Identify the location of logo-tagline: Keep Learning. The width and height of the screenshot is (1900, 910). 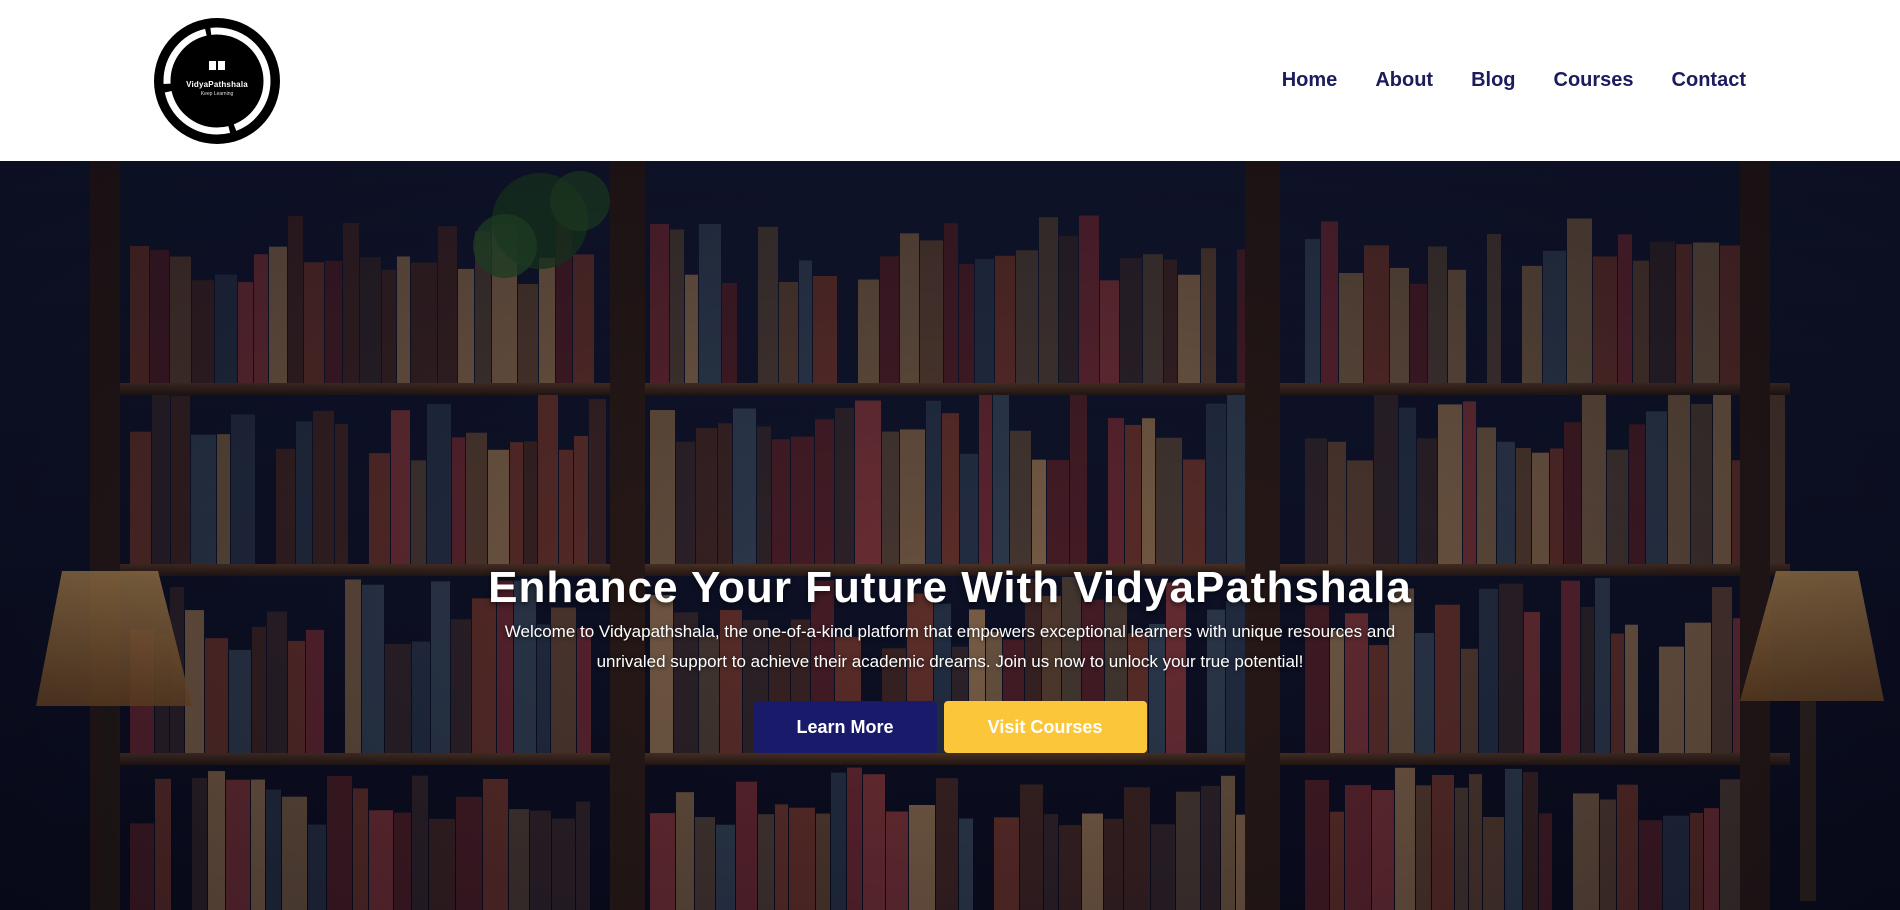
(217, 94).